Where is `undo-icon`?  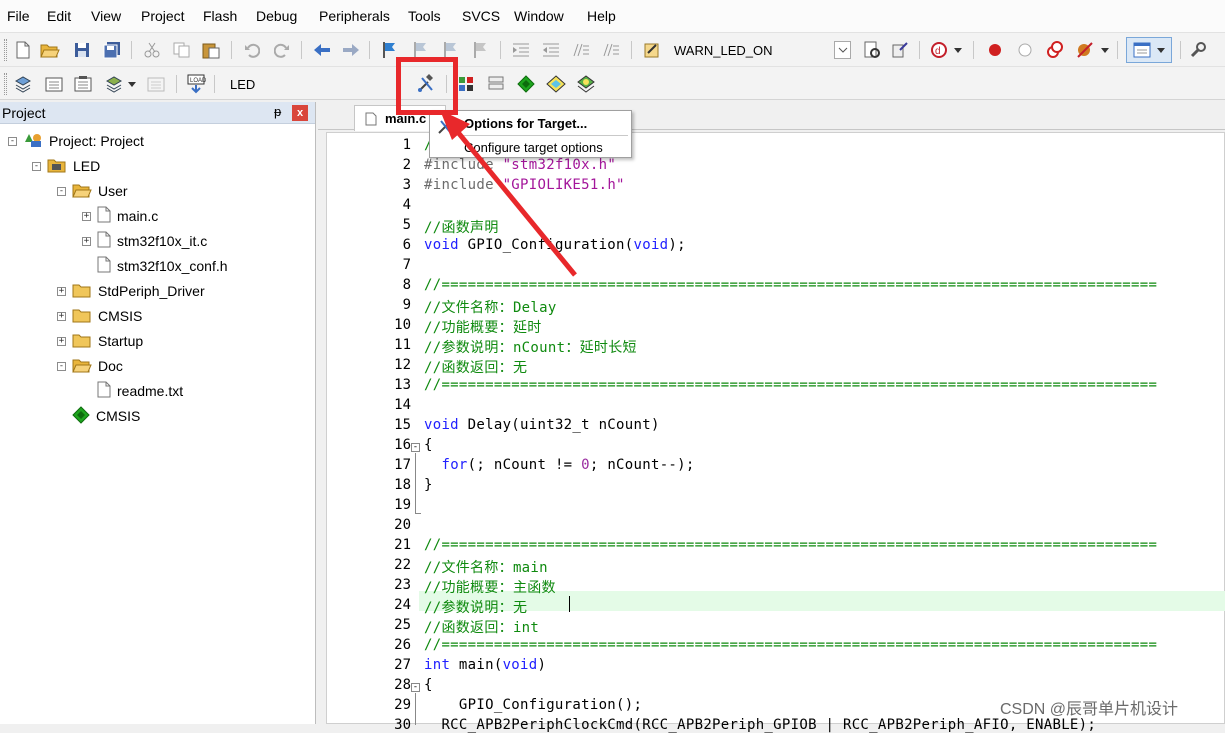 undo-icon is located at coordinates (252, 50).